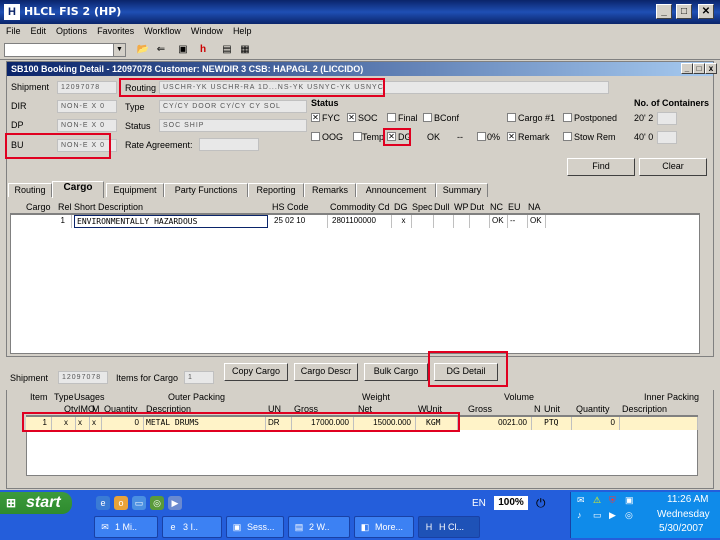 Image resolution: width=720 pixels, height=540 pixels. I want to click on inner-maximize-button: □, so click(699, 68).